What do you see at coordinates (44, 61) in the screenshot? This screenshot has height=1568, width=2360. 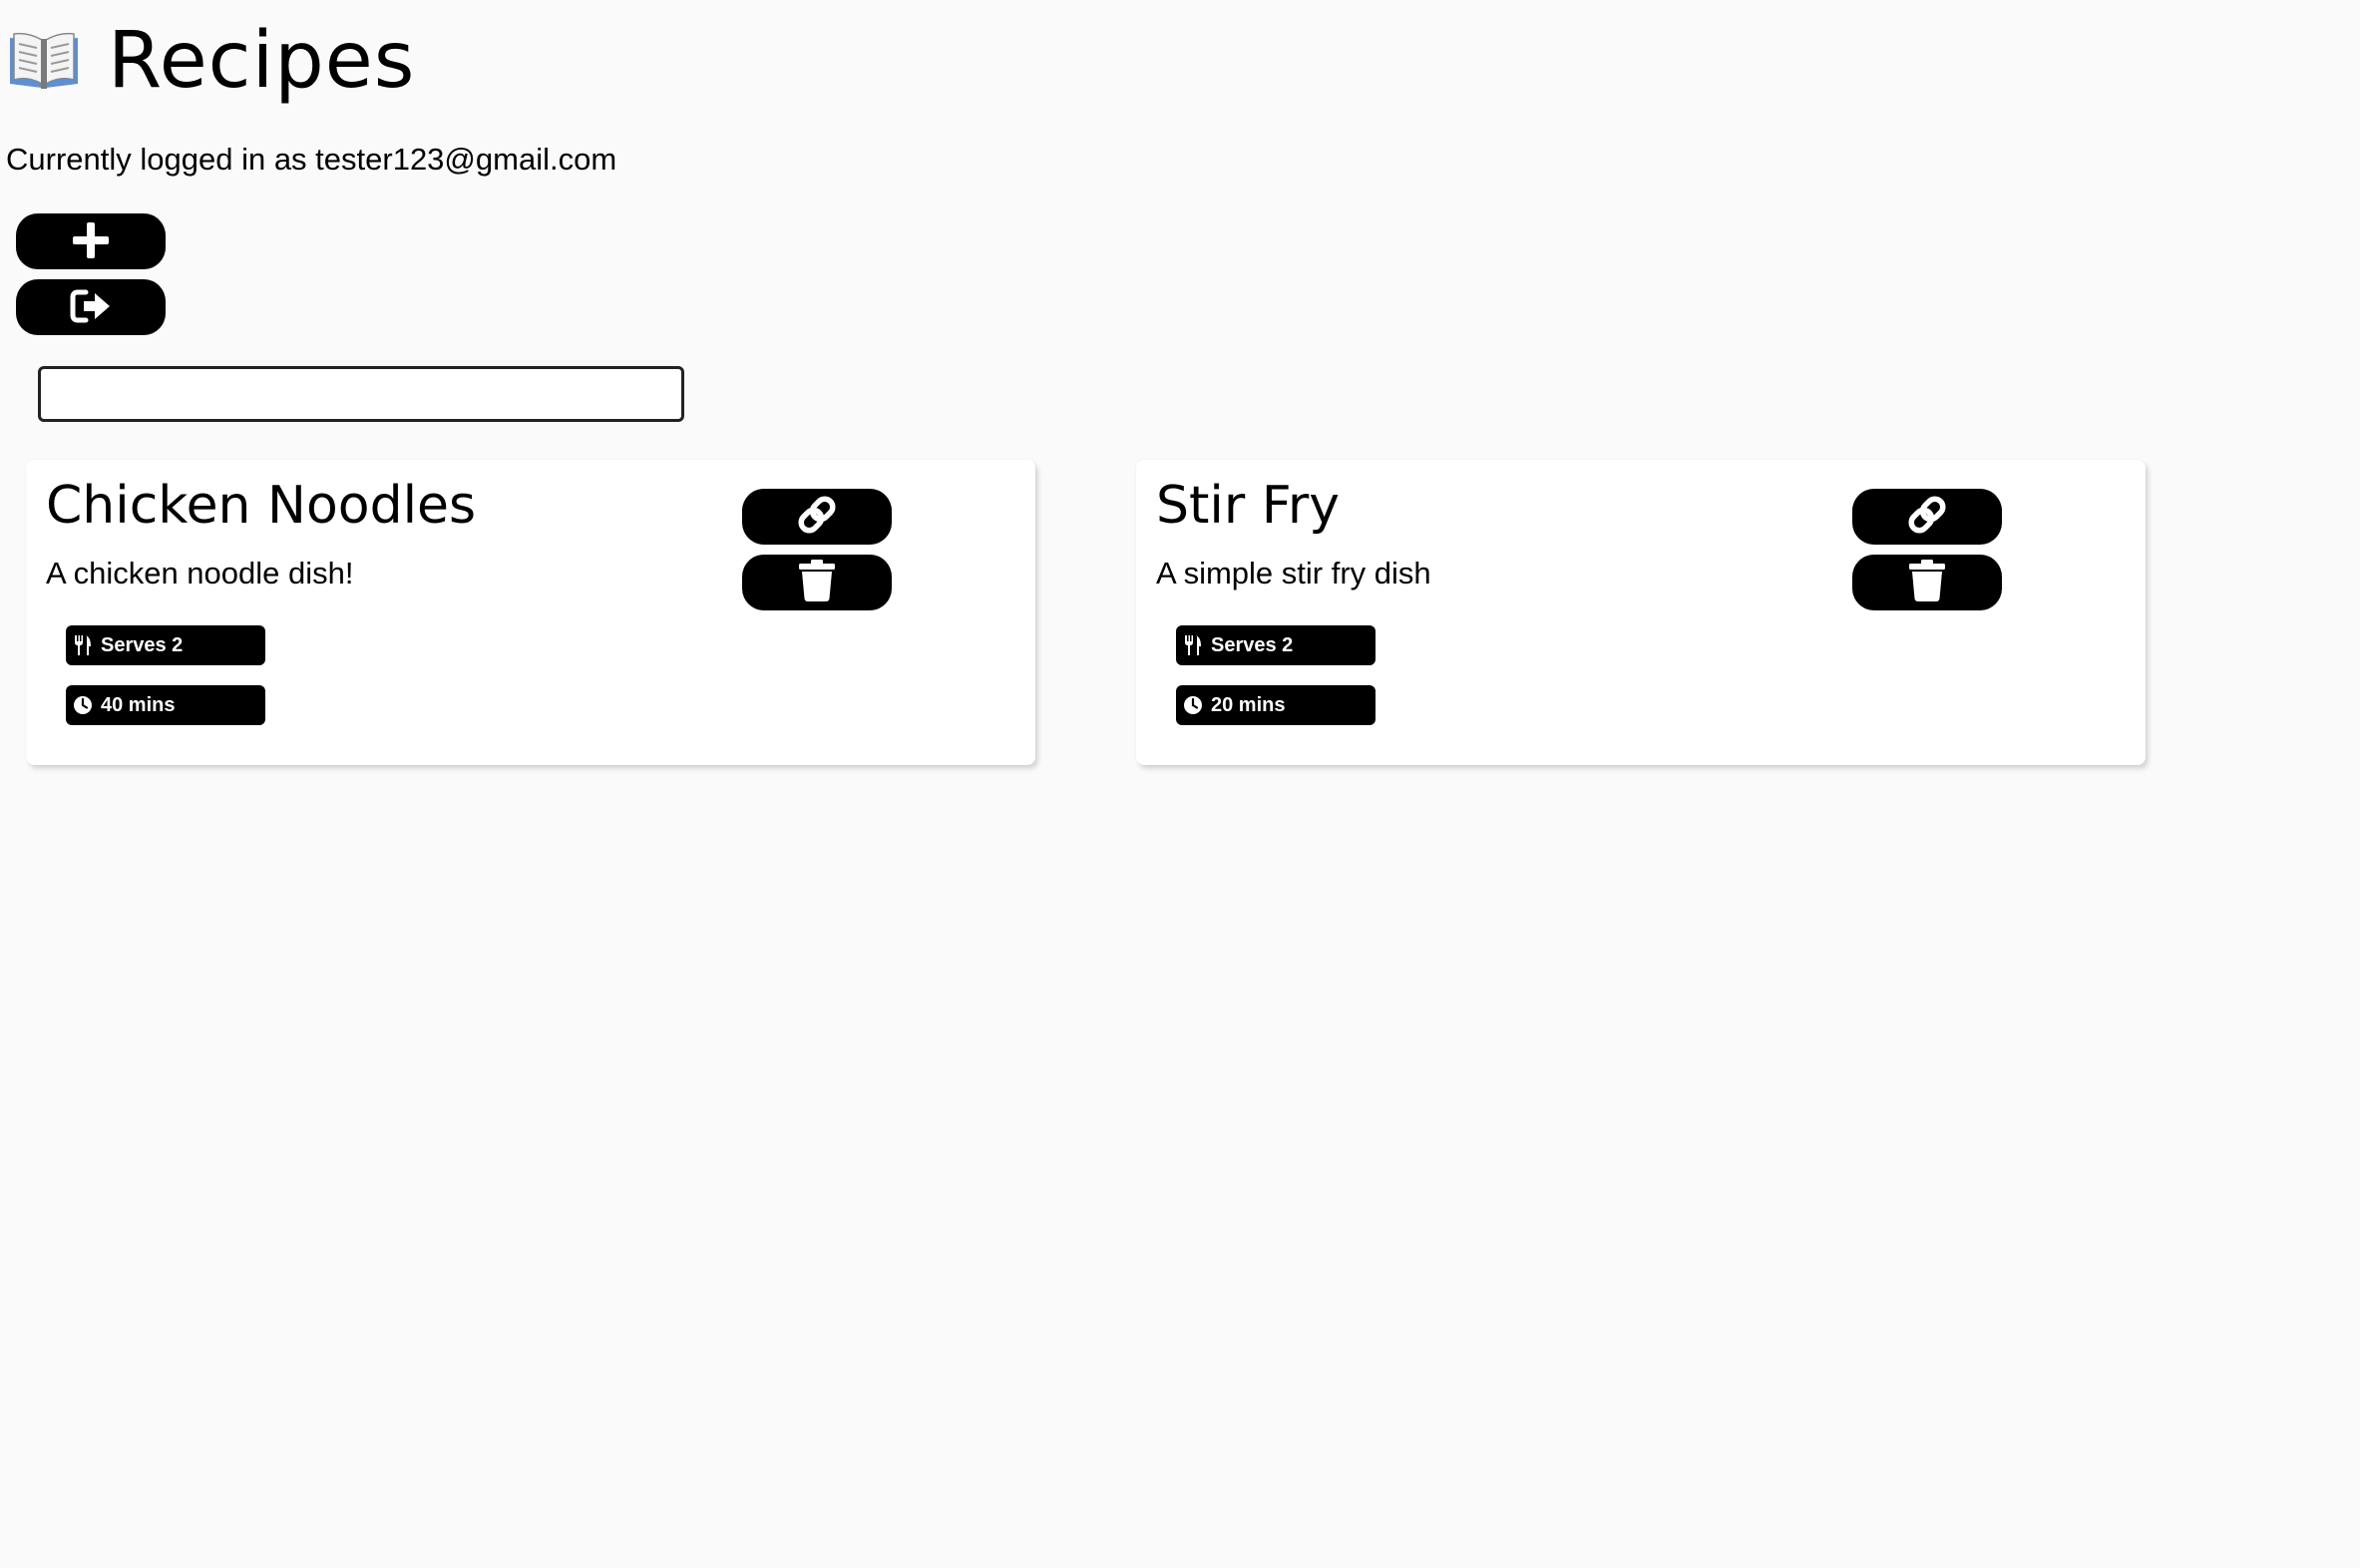 I see `open-book-icon` at bounding box center [44, 61].